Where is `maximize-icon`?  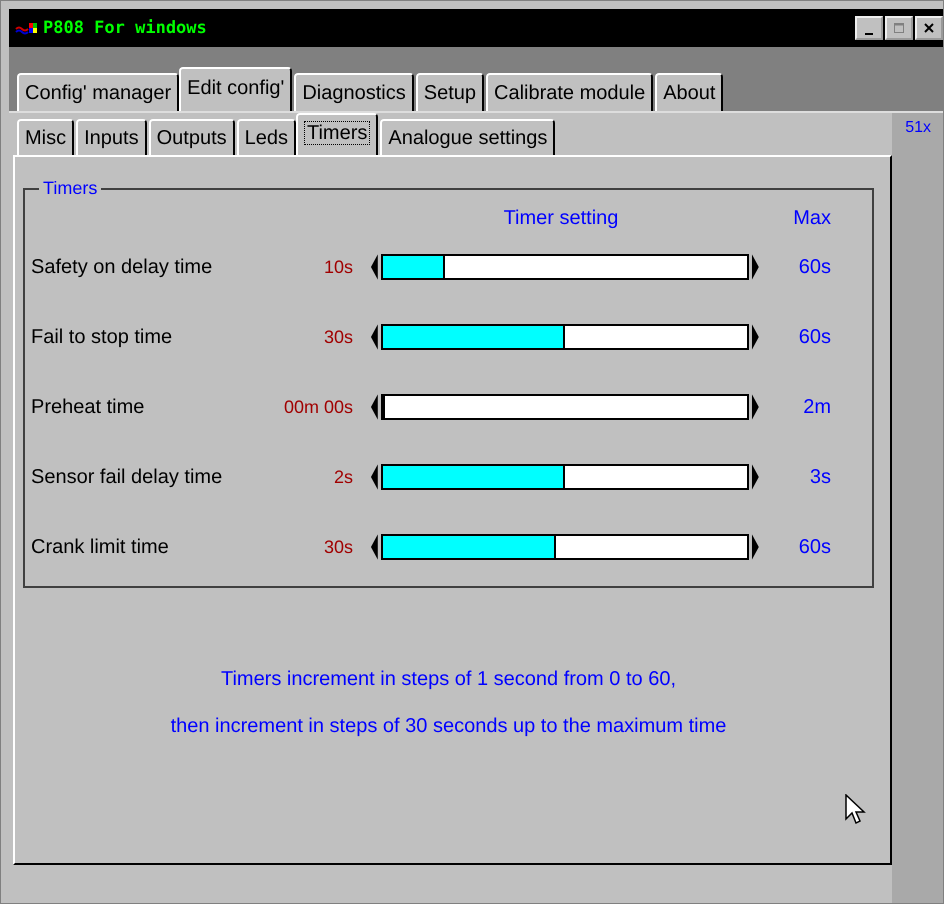
maximize-icon is located at coordinates (899, 28).